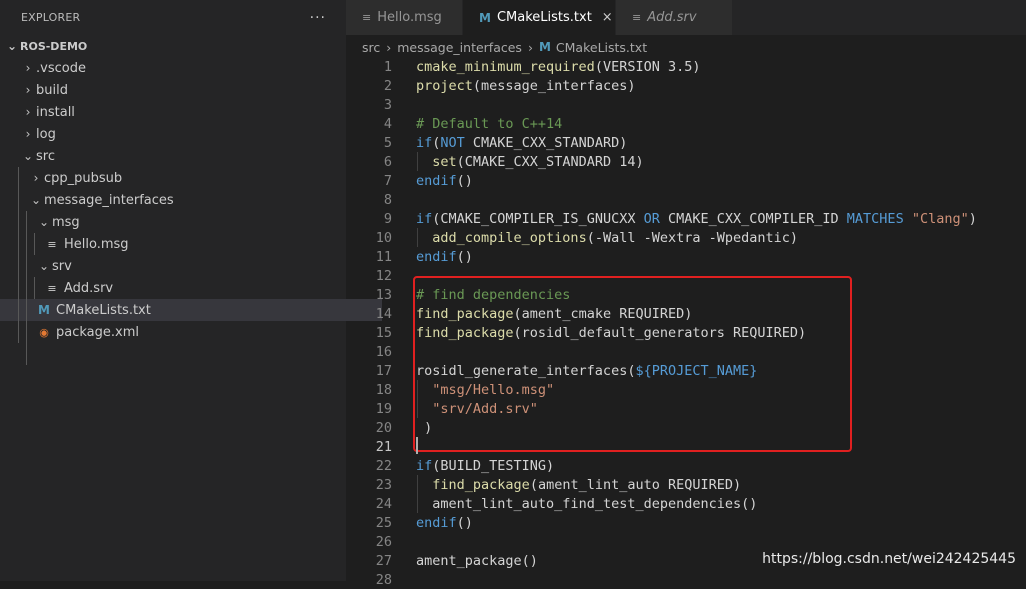  Describe the element at coordinates (477, 560) in the screenshot. I see `code-token: ament_package()` at that location.